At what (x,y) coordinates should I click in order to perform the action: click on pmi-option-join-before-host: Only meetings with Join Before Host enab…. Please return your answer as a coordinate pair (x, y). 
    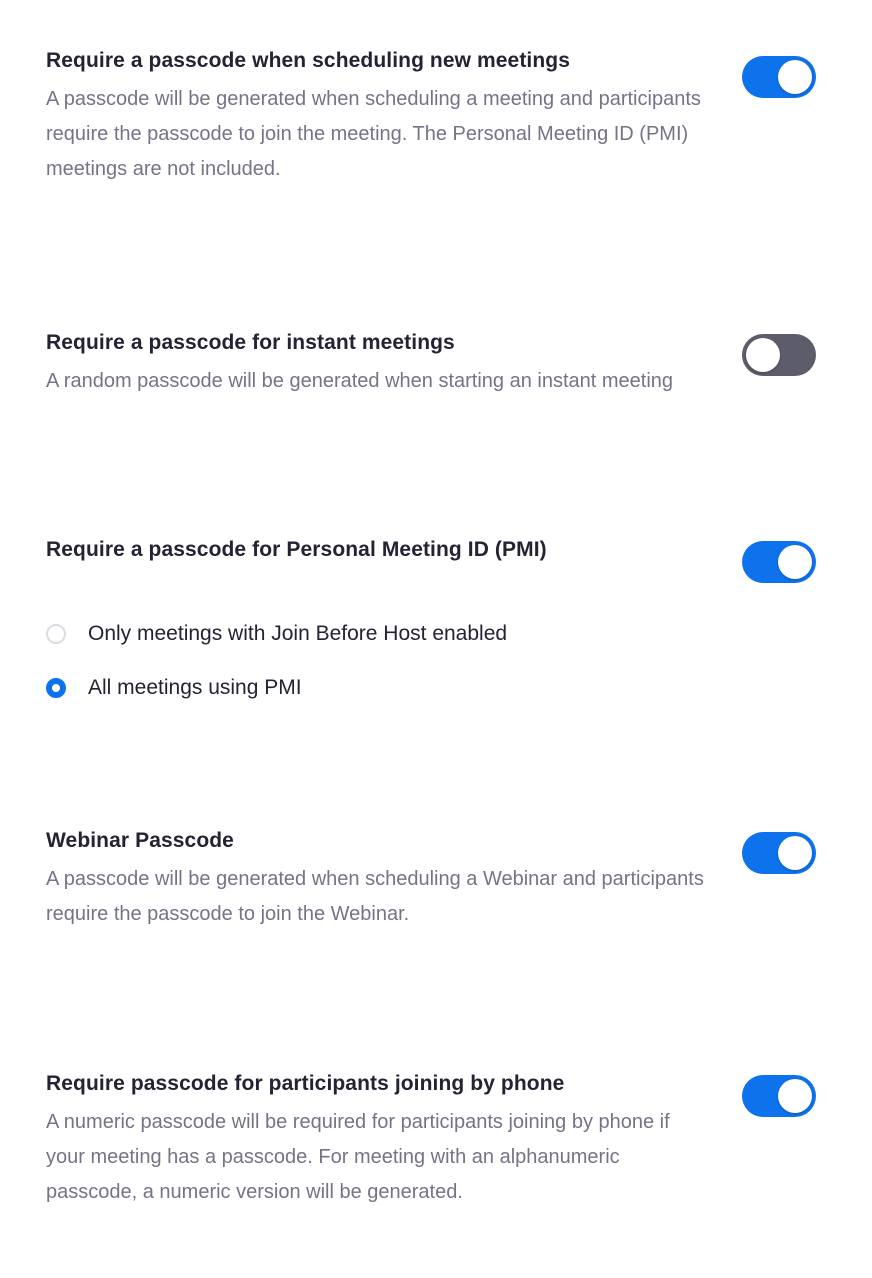
    Looking at the image, I should click on (276, 634).